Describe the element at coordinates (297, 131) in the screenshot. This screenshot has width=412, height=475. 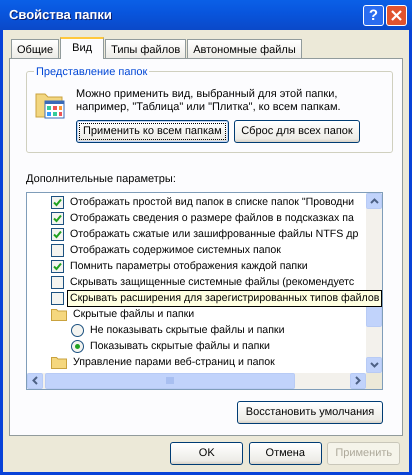
I see `reset-all-button: Сброс для всех папок` at that location.